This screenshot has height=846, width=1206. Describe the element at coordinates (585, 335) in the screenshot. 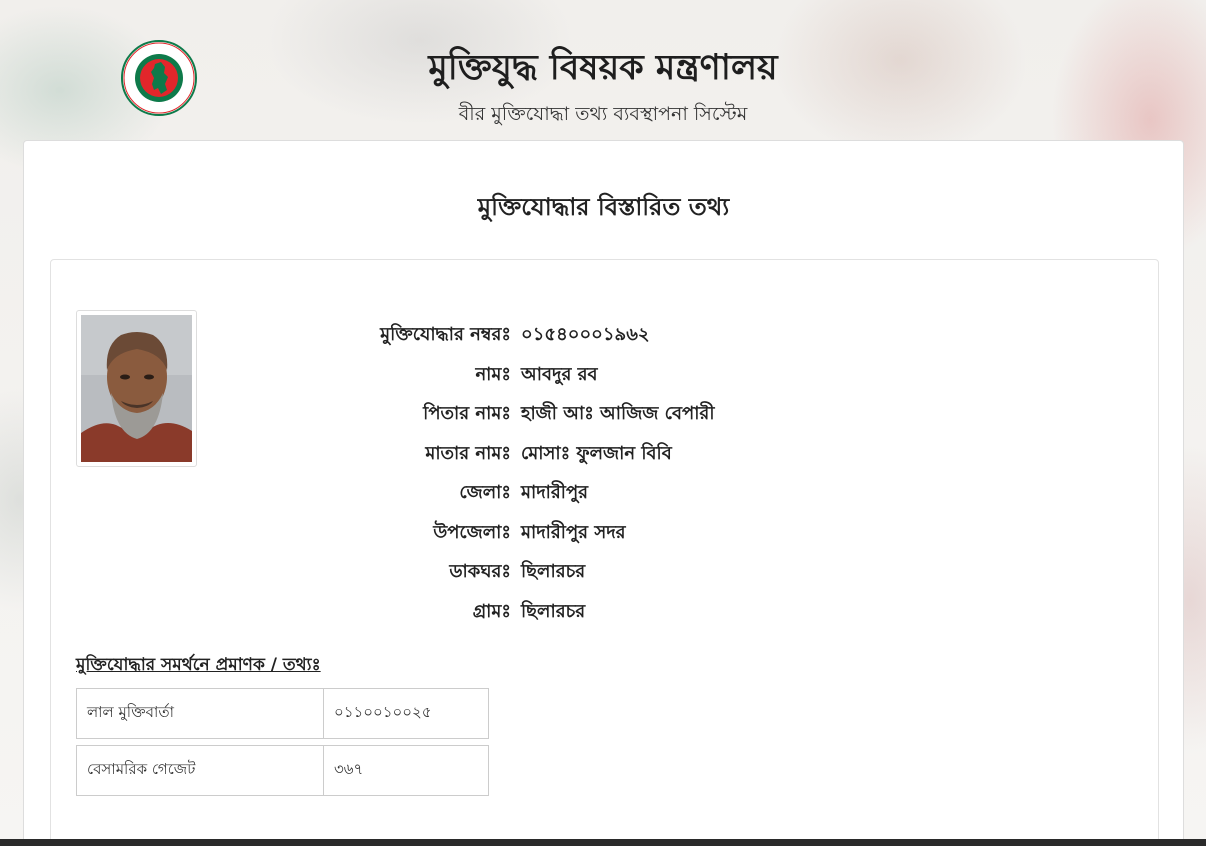

I see `info-value: ০১৫৪০০০১৯৬২` at that location.